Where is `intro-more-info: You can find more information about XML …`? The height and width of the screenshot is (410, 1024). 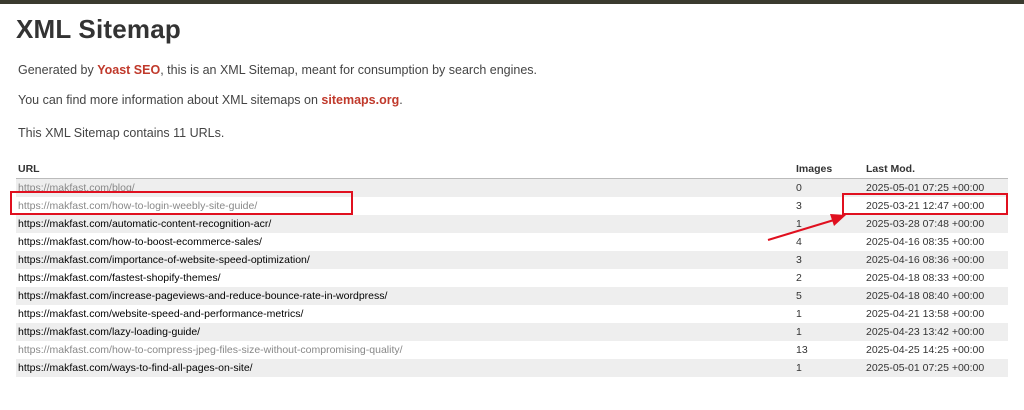
intro-more-info: You can find more information about XML … is located at coordinates (210, 100).